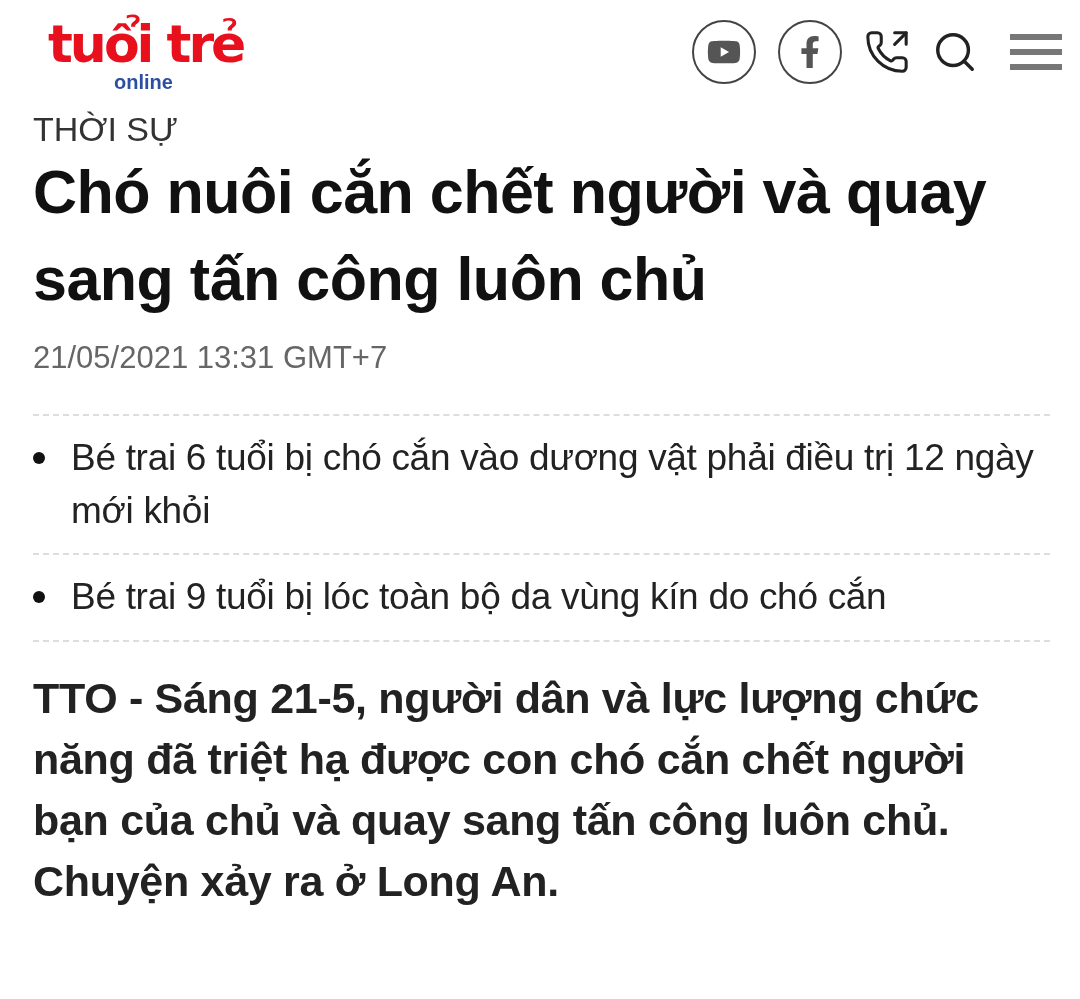 The height and width of the screenshot is (999, 1080). What do you see at coordinates (810, 52) in the screenshot?
I see `facebook-icon` at bounding box center [810, 52].